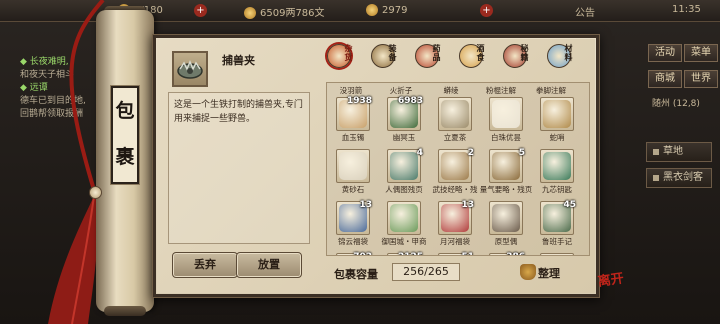 The width and height of the screenshot is (720, 324). Describe the element at coordinates (559, 61) in the screenshot. I see `tab-material: 材料` at that location.